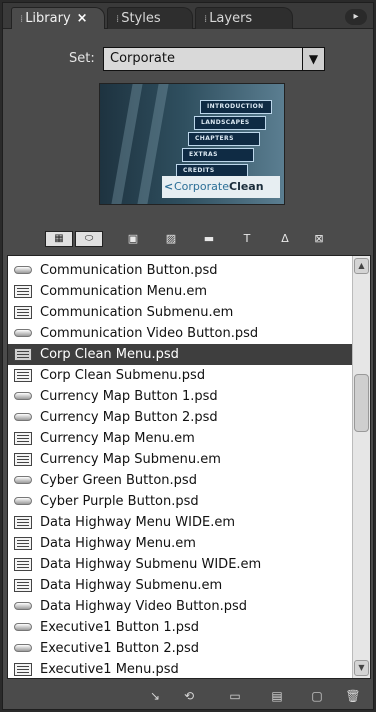 This screenshot has height=712, width=376. What do you see at coordinates (317, 696) in the screenshot?
I see `new-item-icon: ▢` at bounding box center [317, 696].